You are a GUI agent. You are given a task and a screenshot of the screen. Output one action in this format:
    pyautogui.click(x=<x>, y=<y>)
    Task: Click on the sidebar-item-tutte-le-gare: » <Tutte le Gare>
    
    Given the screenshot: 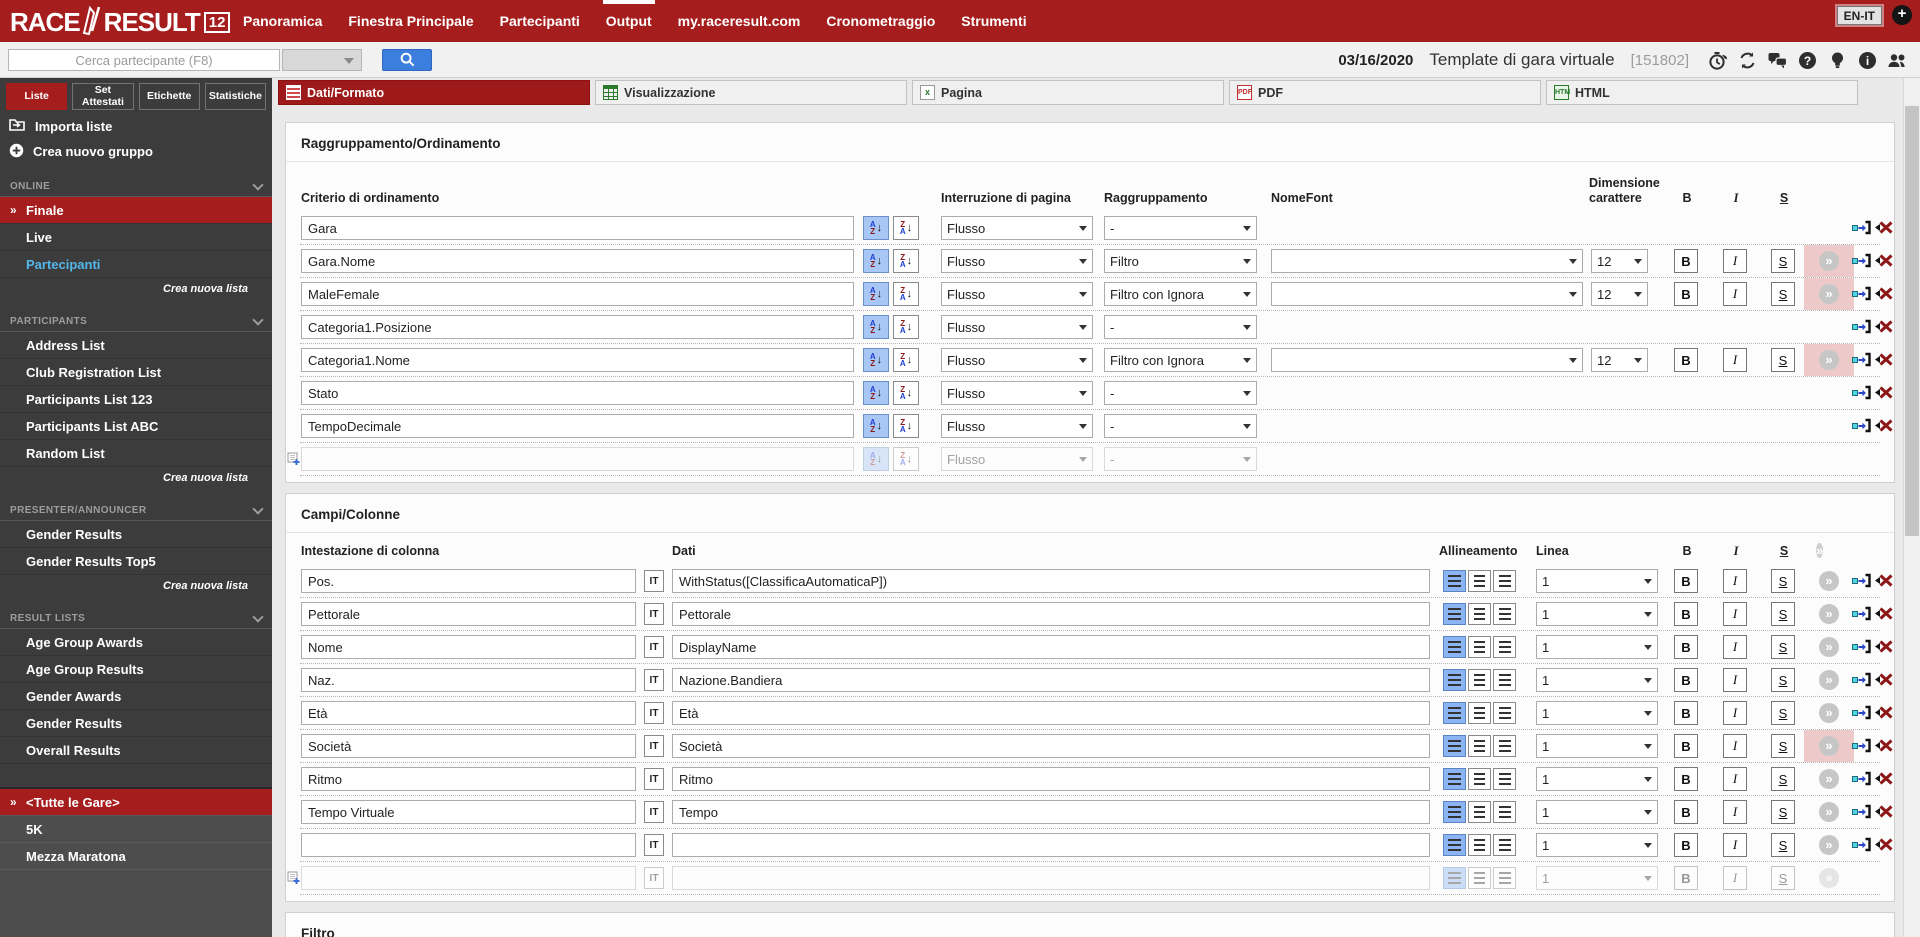 What is the action you would take?
    pyautogui.click(x=136, y=802)
    